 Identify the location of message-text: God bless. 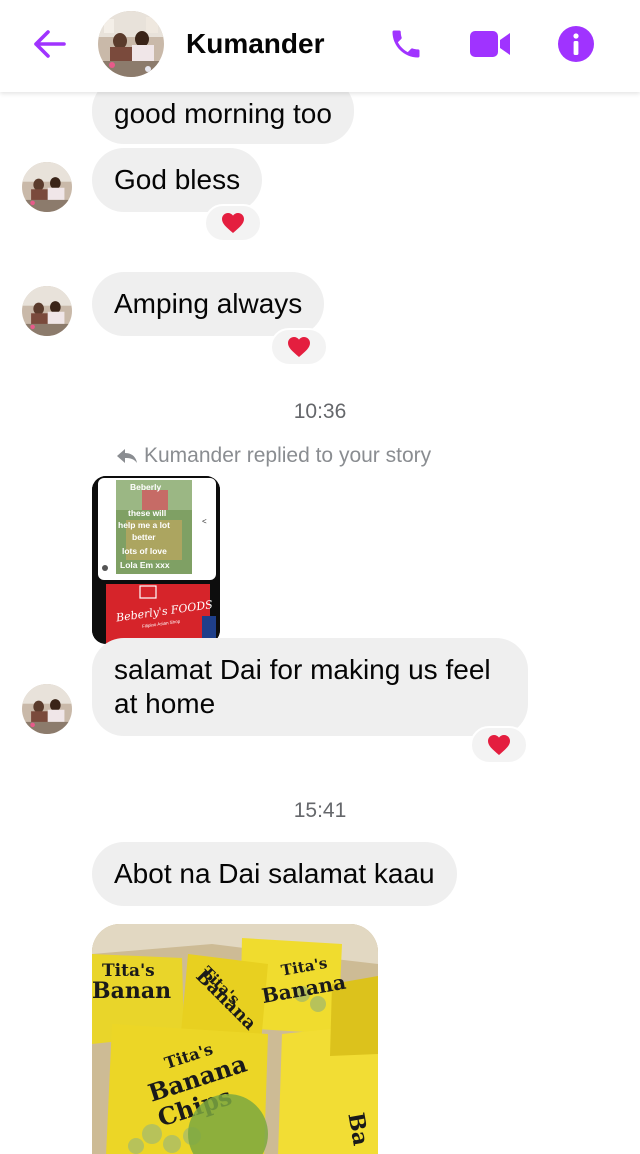
(177, 179).